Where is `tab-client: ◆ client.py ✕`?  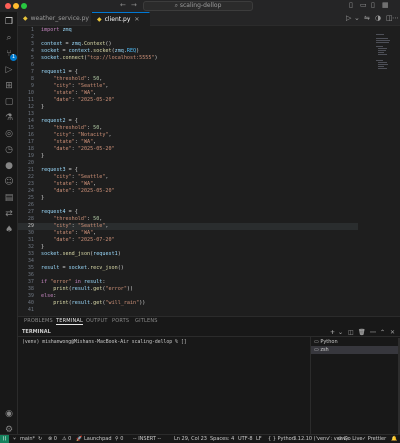
tab-client: ◆ client.py ✕ is located at coordinates (121, 19).